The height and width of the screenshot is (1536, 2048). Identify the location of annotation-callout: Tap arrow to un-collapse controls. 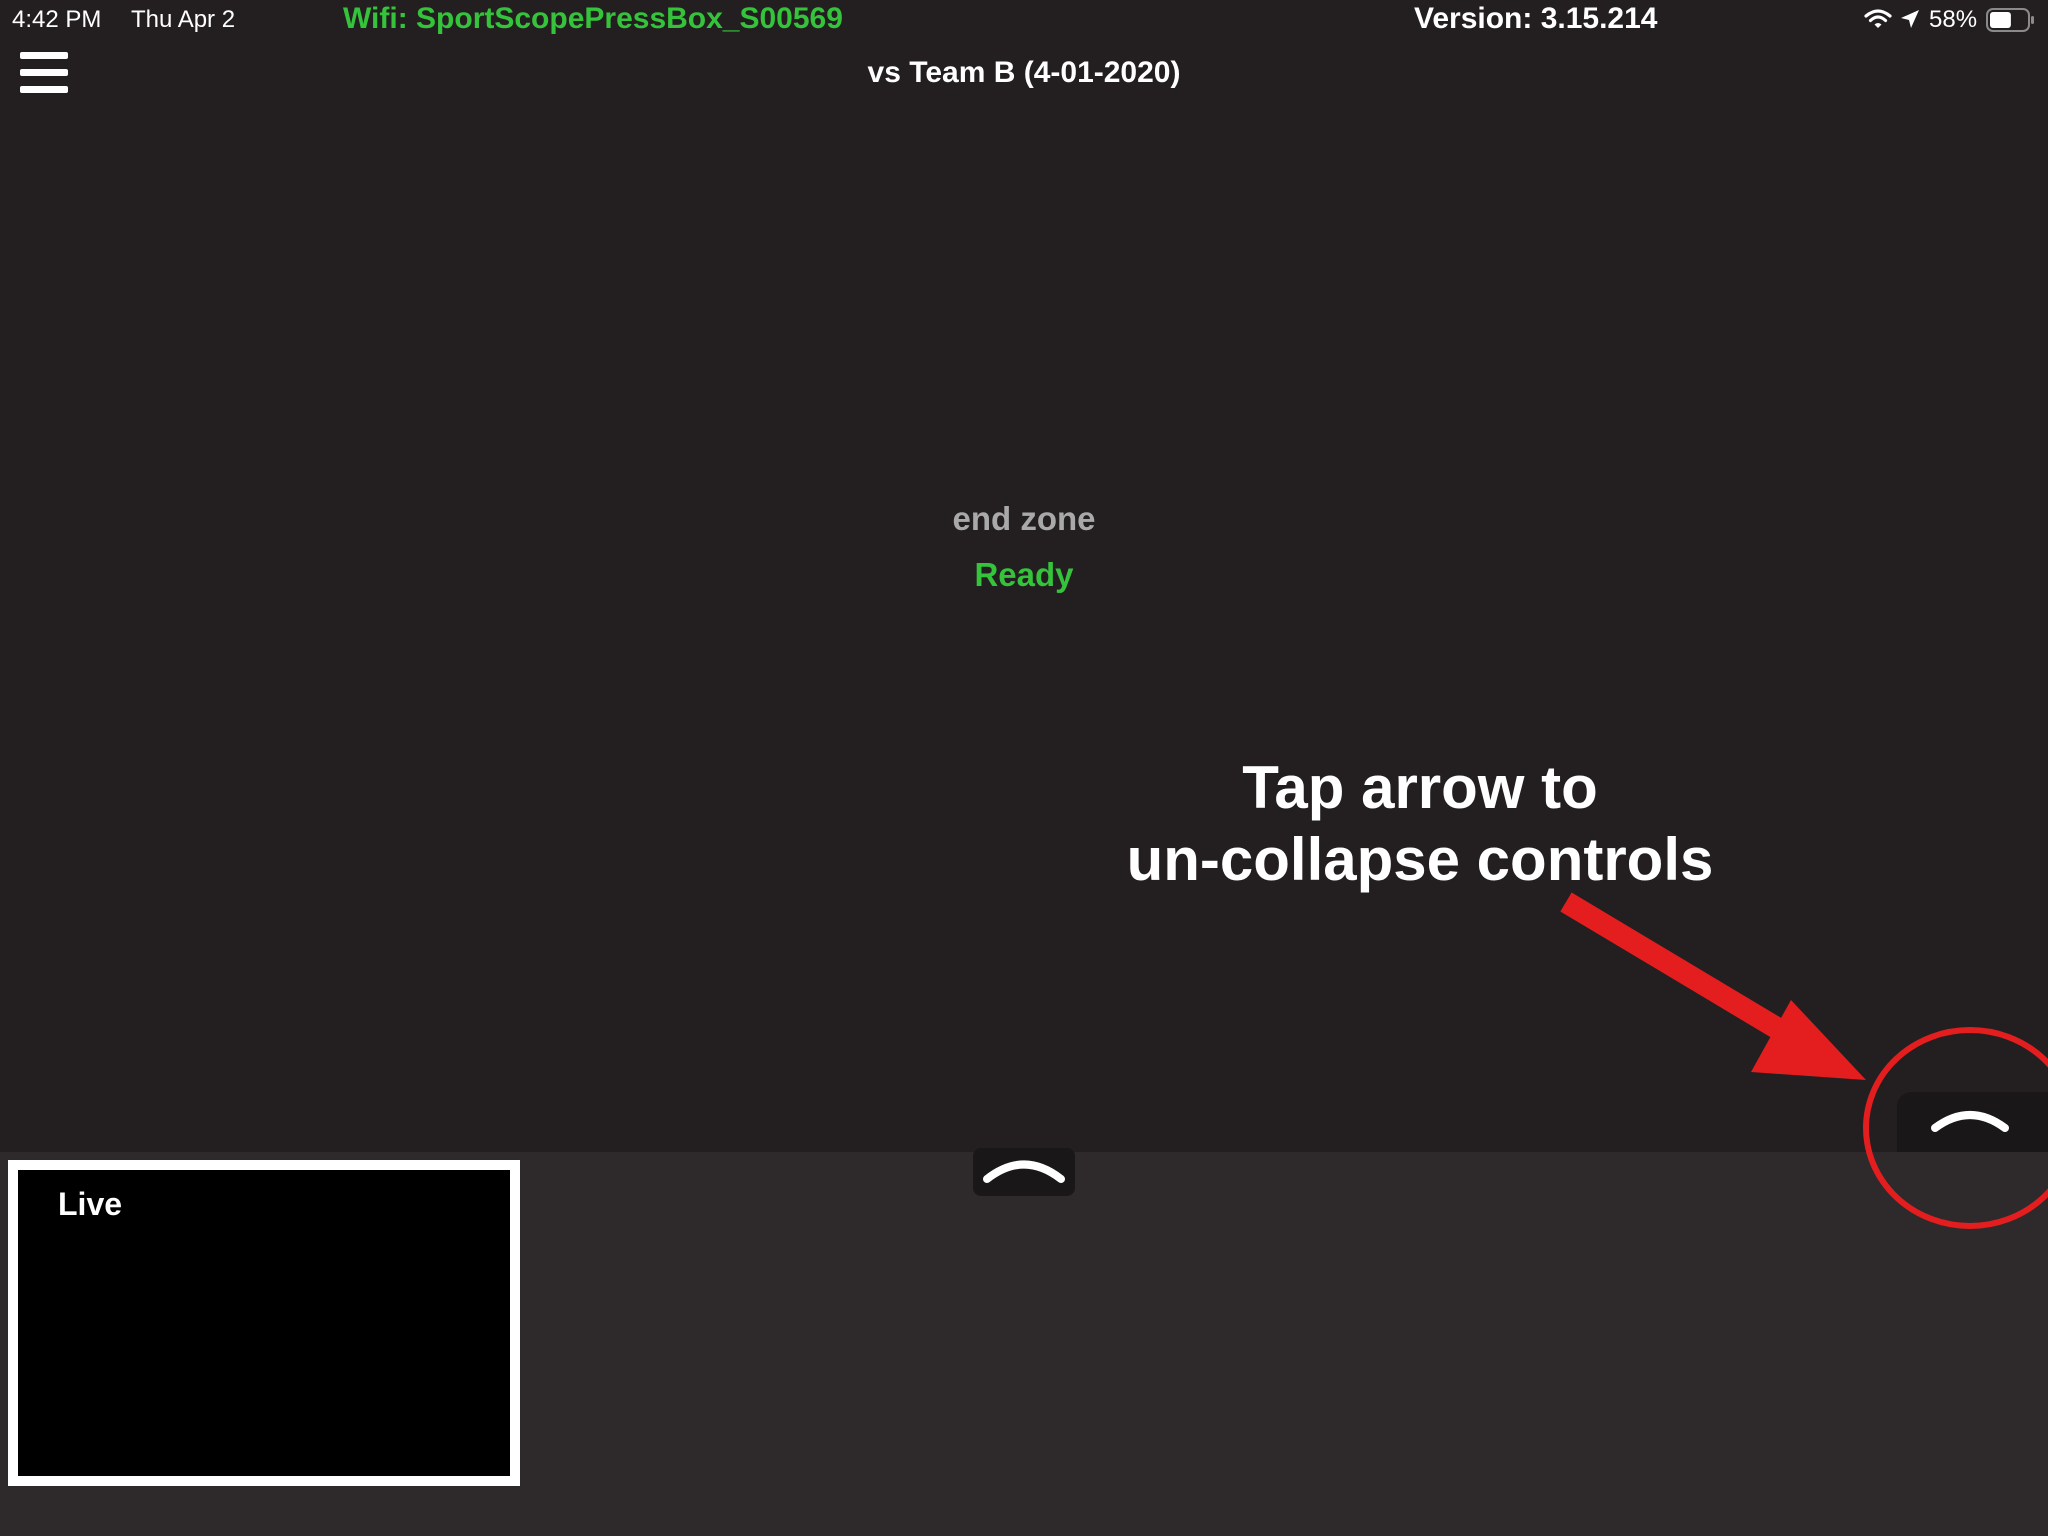
(1420, 824).